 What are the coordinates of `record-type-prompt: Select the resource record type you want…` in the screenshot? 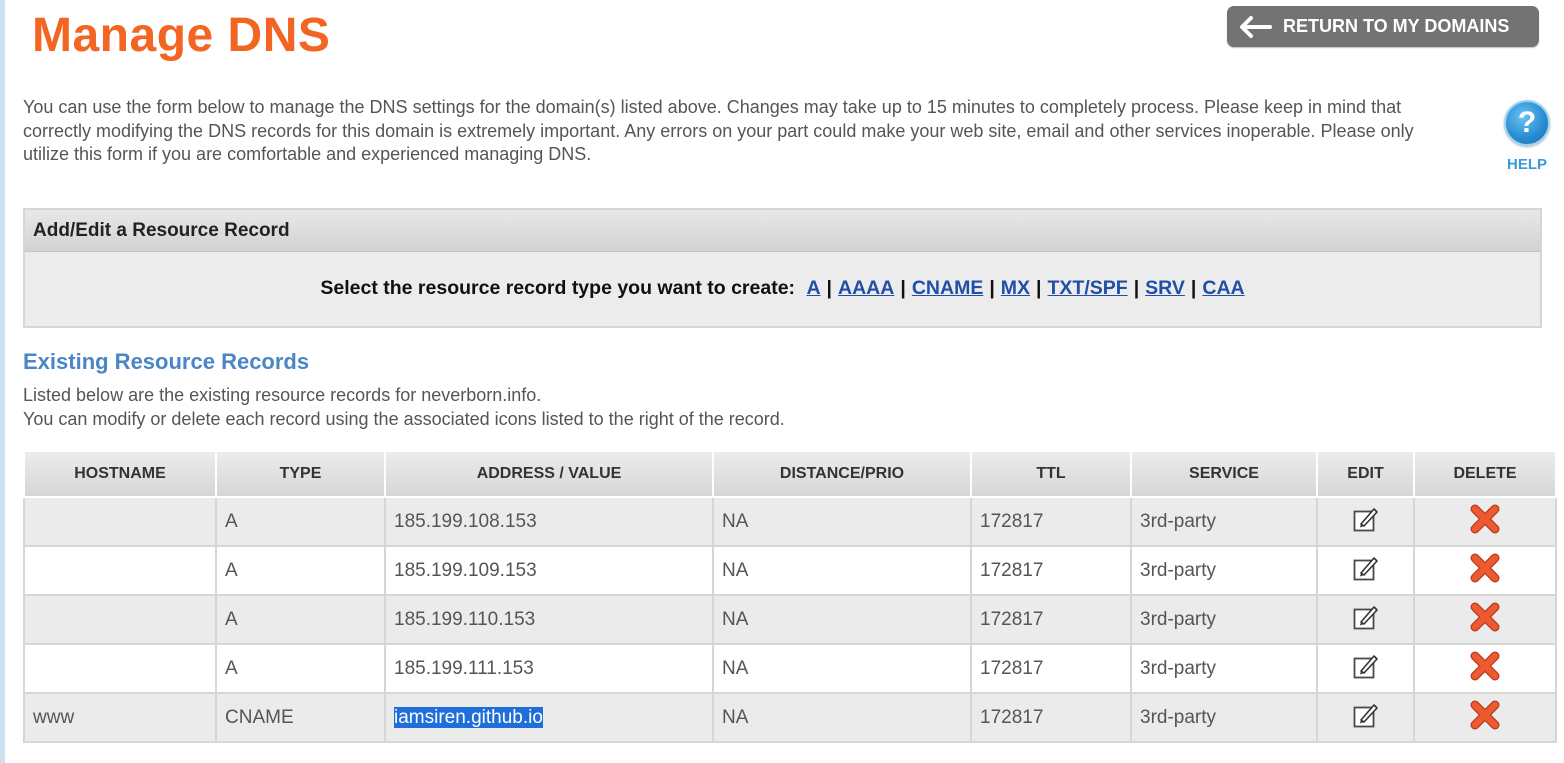 It's located at (558, 288).